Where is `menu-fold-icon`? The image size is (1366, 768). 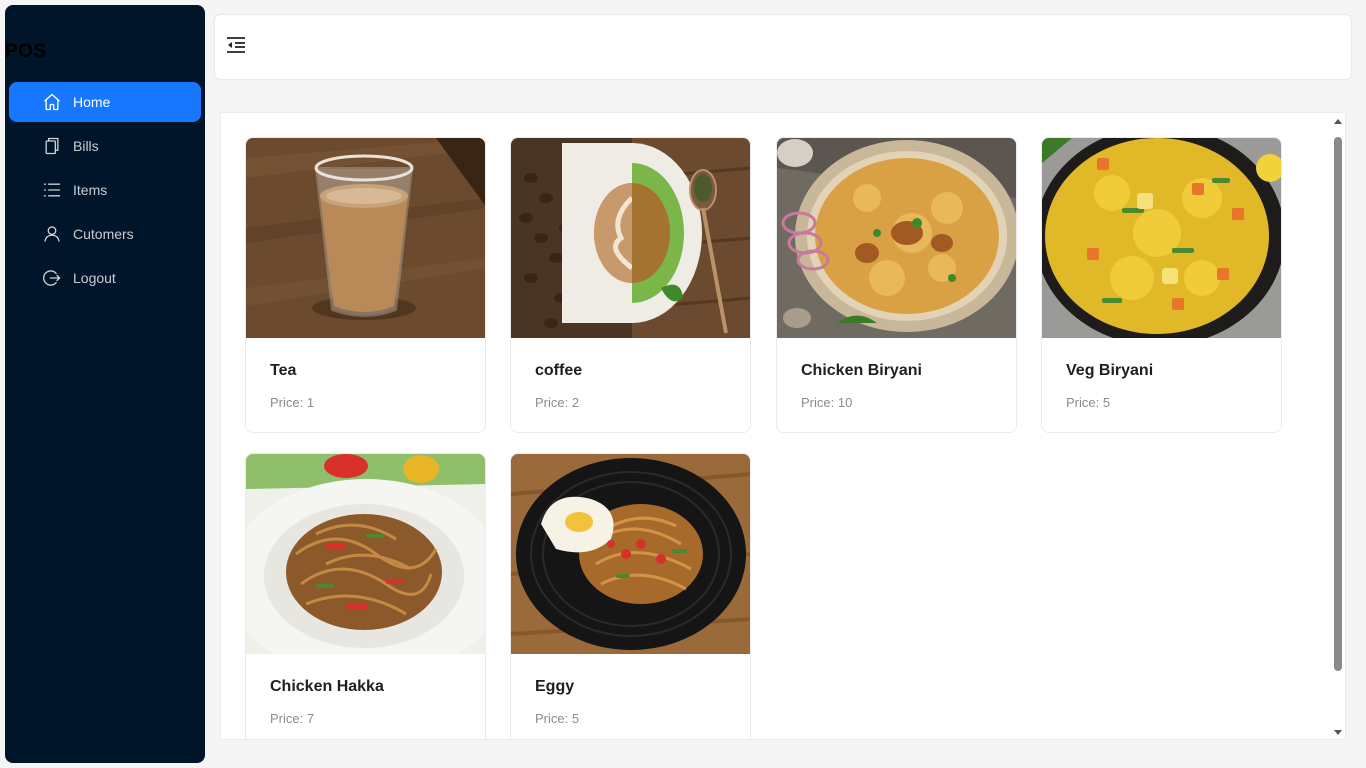 menu-fold-icon is located at coordinates (236, 45).